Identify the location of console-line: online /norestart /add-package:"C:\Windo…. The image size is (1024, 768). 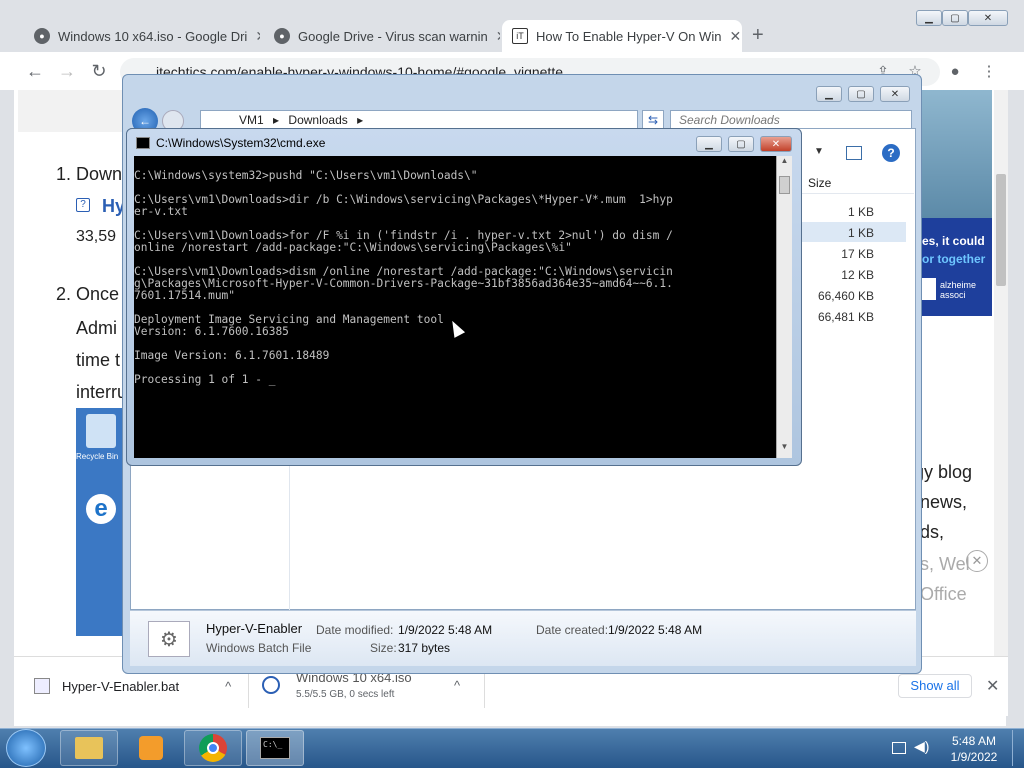
(353, 247).